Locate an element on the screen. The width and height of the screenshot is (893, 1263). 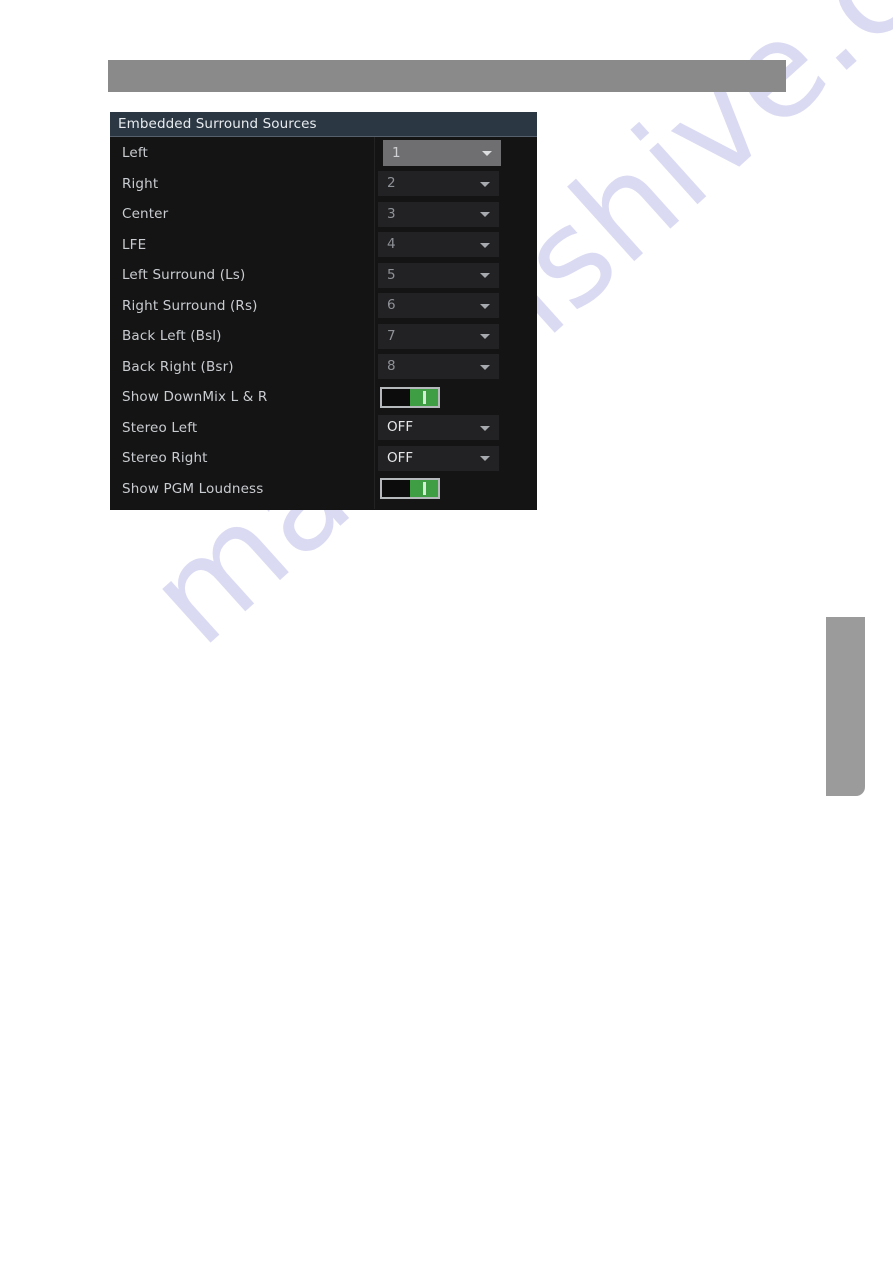
setting-label-back-left-bsl: Back Left (Bsl) is located at coordinates (172, 336).